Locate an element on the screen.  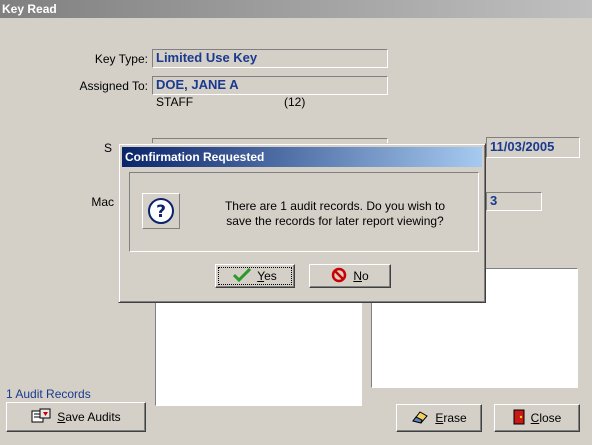
save-audits-icon is located at coordinates (41, 417).